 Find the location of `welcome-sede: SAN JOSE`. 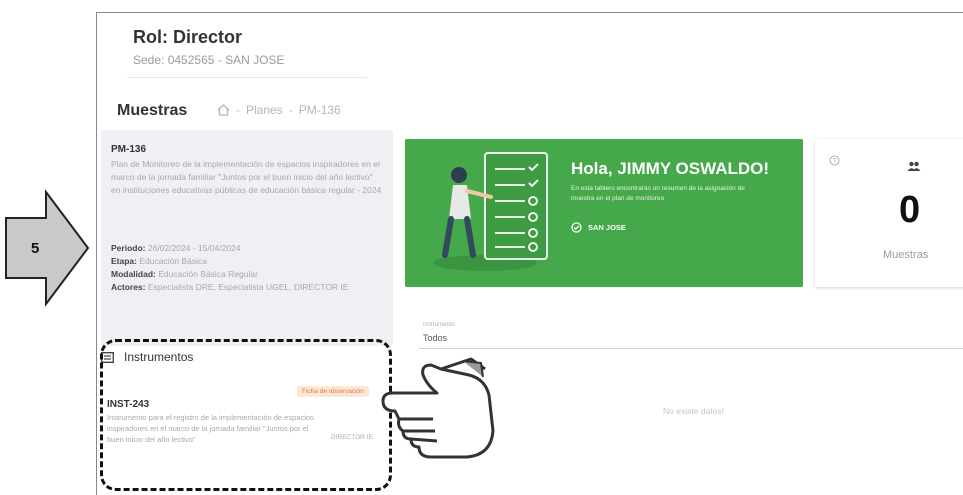

welcome-sede: SAN JOSE is located at coordinates (598, 227).